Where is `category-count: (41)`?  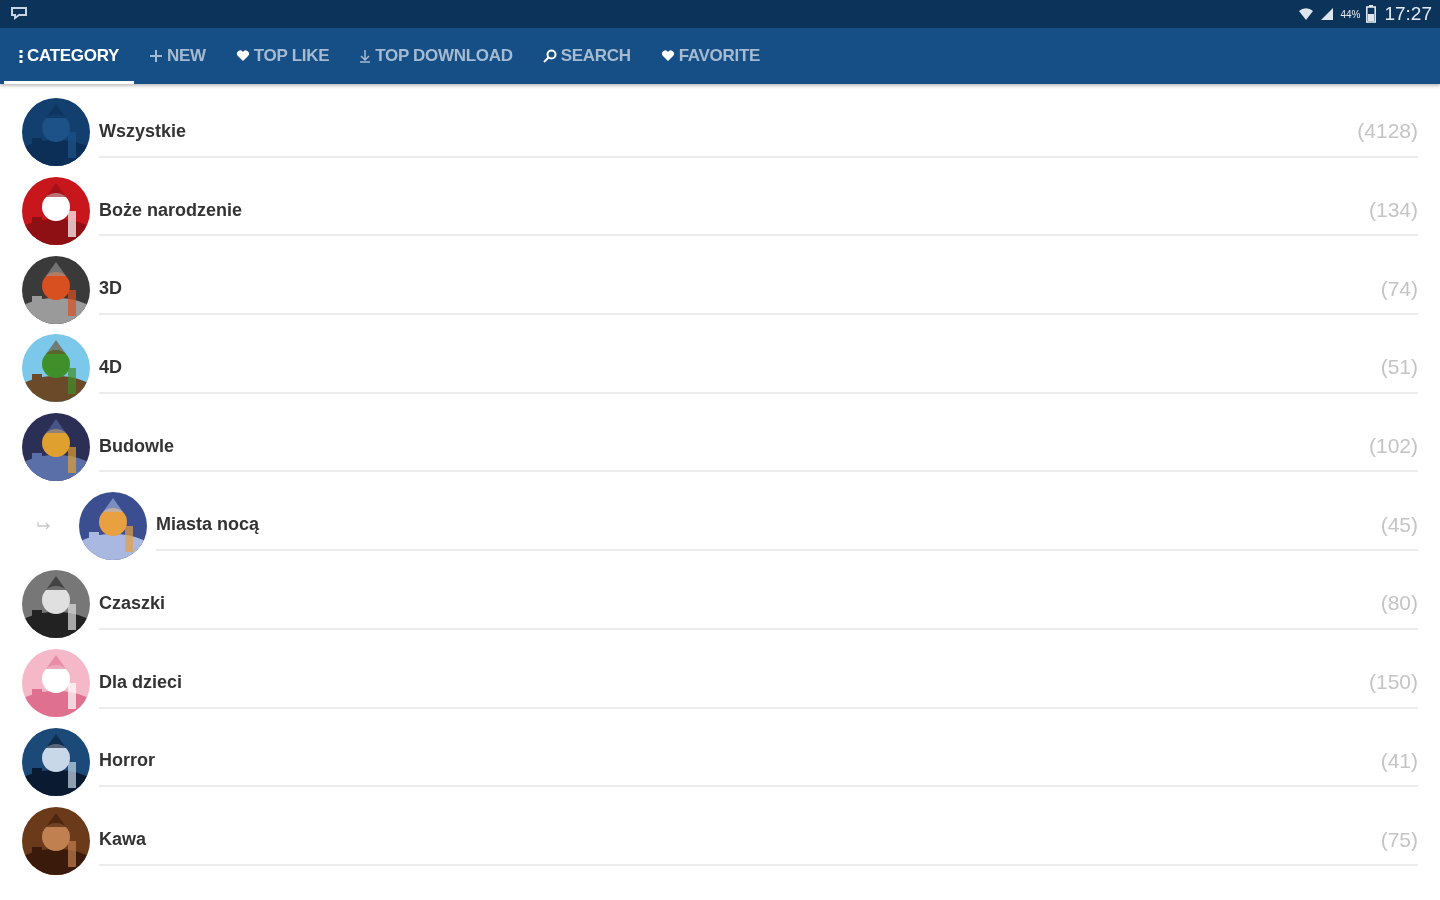
category-count: (41) is located at coordinates (1399, 760).